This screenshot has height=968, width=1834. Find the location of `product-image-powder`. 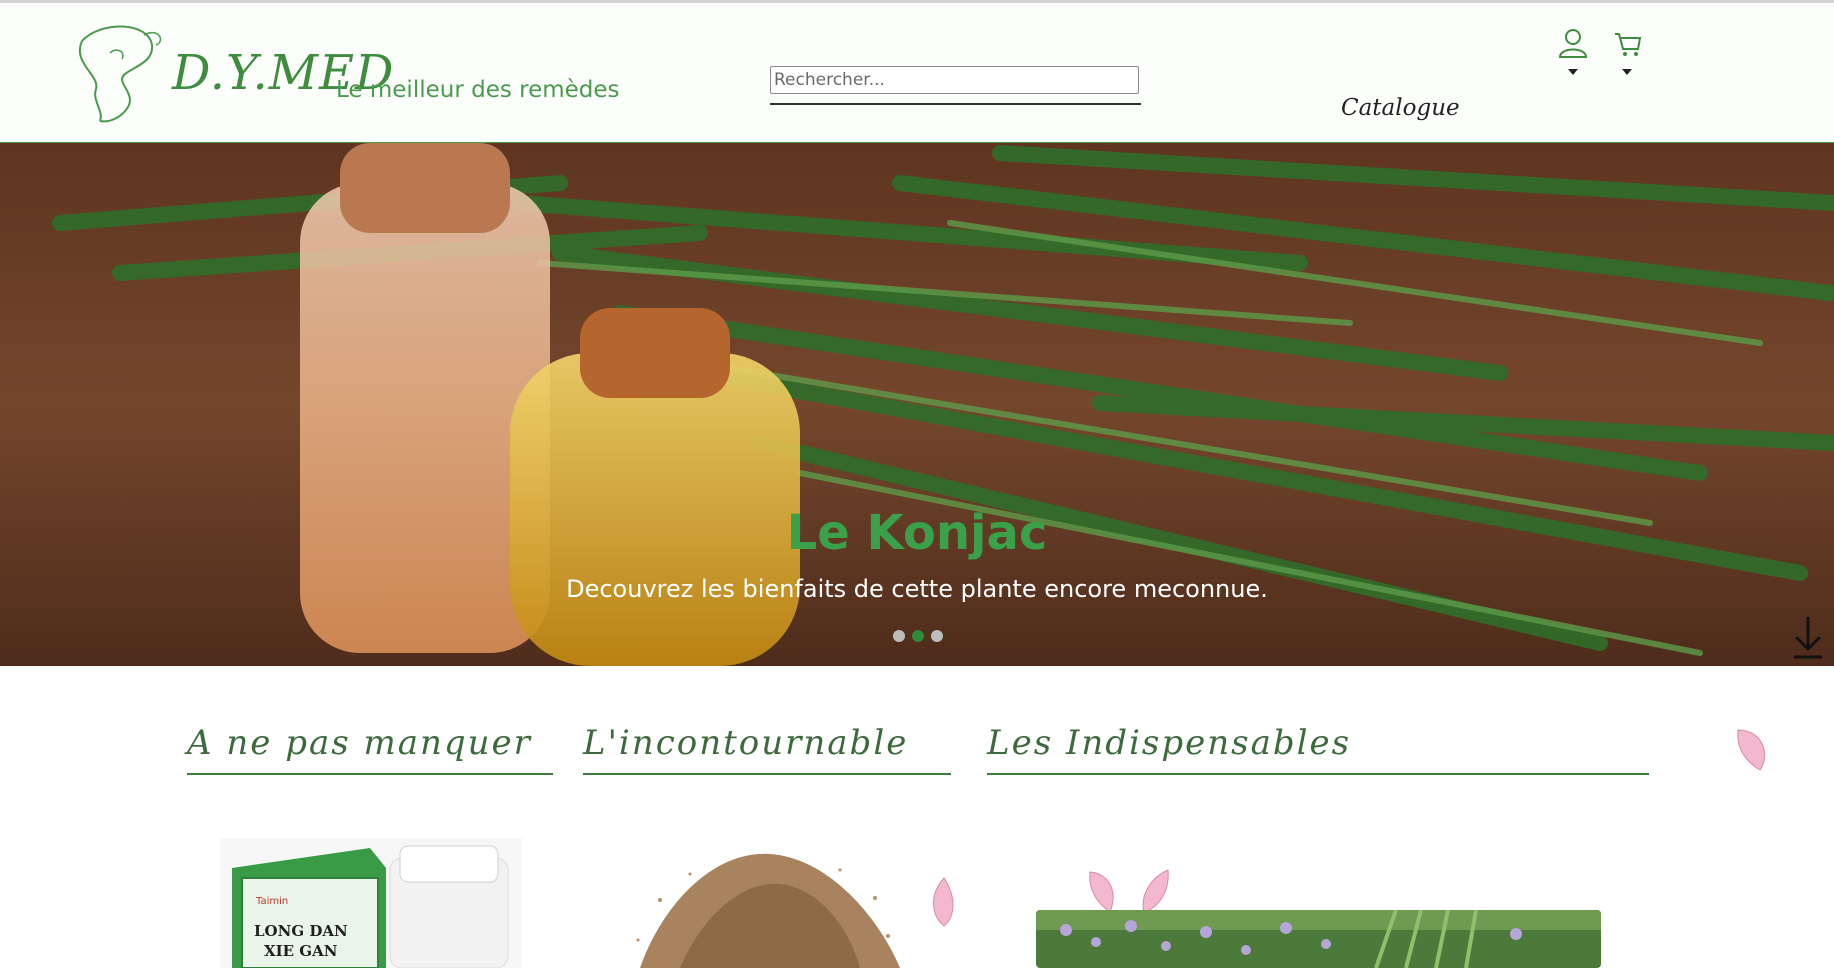

product-image-powder is located at coordinates (765, 904).